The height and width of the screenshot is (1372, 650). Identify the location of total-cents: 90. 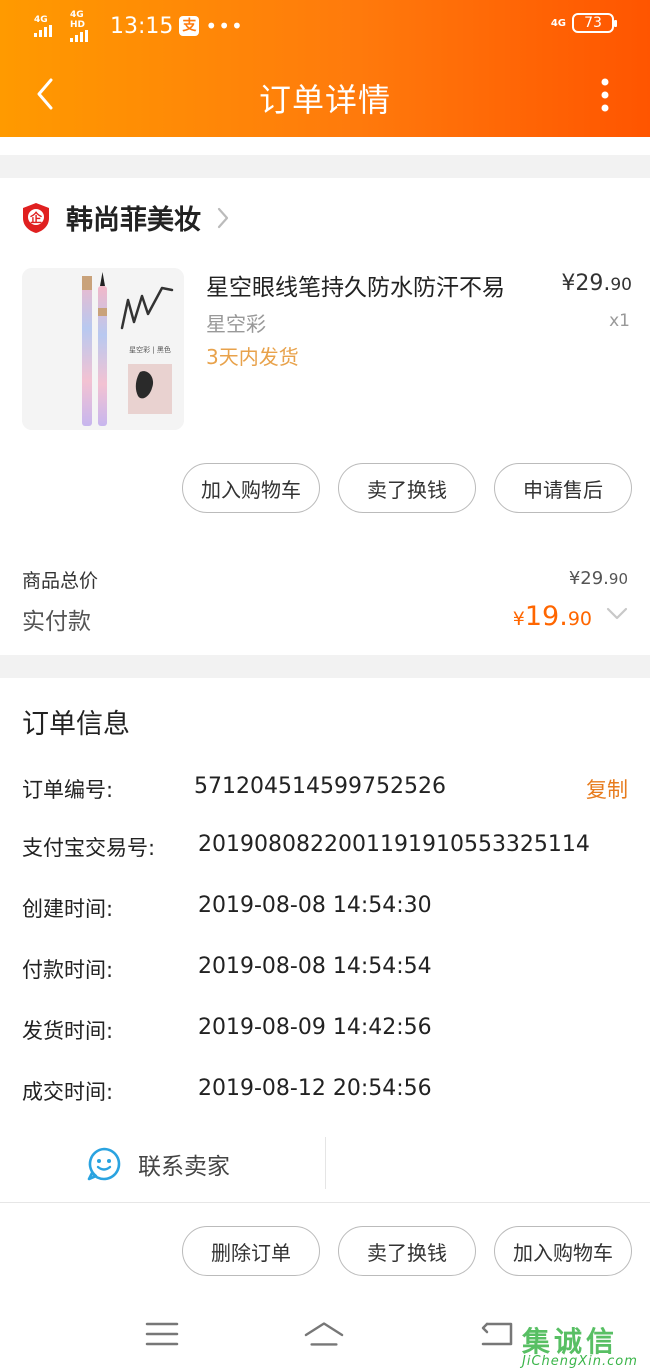
(618, 579).